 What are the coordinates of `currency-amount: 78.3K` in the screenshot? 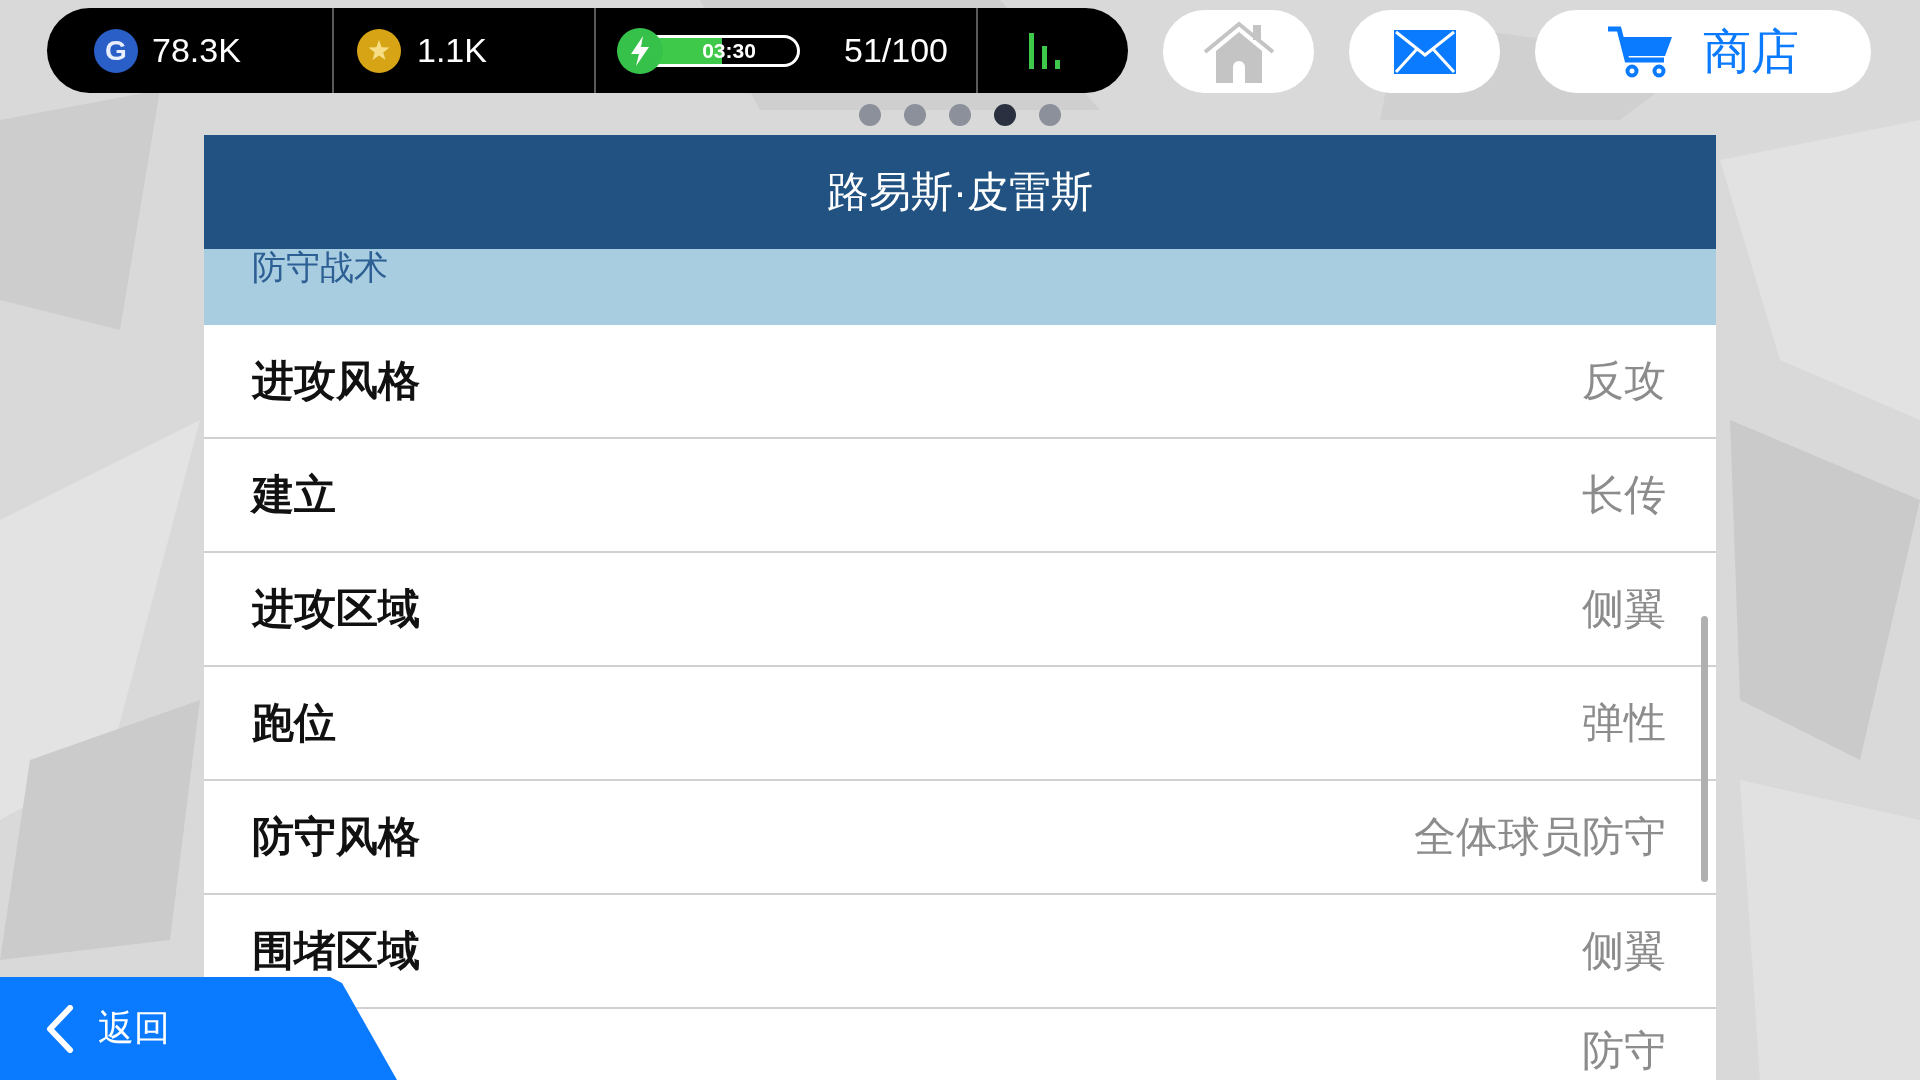 It's located at (196, 50).